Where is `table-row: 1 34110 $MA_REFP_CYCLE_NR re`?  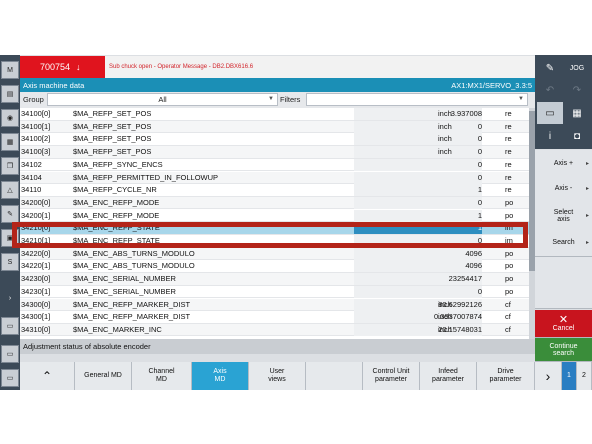
table-row: 1 34110 $MA_REFP_CYCLE_NR re is located at coordinates (277, 190).